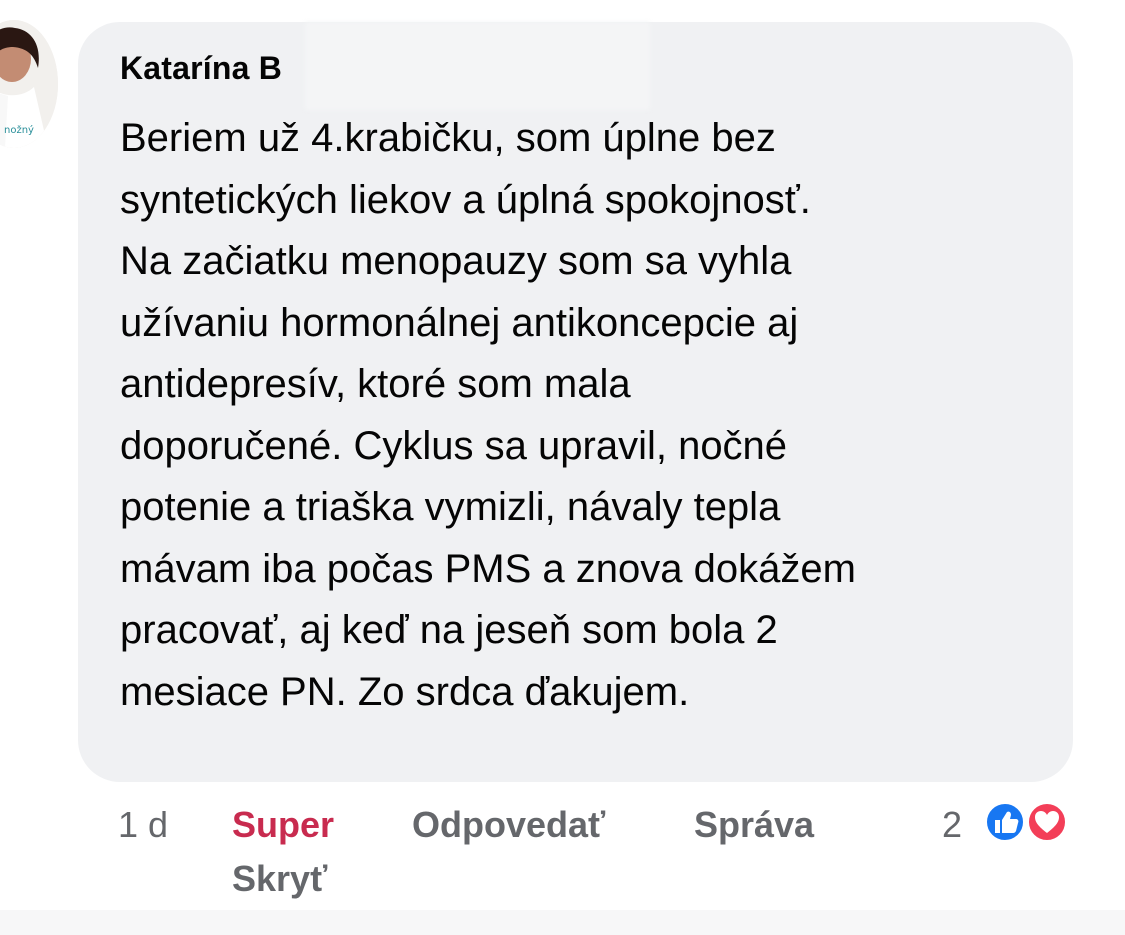 This screenshot has width=1125, height=935. Describe the element at coordinates (459, 322) in the screenshot. I see `comment-line: užívaniu hormonálnej antikoncepcie aj` at that location.